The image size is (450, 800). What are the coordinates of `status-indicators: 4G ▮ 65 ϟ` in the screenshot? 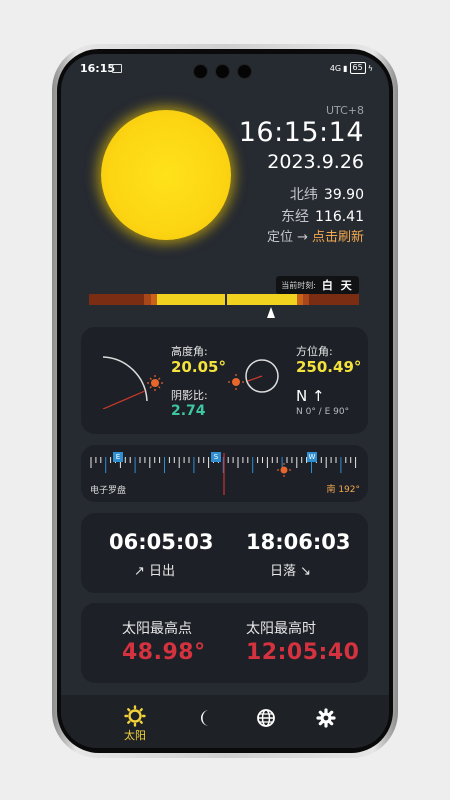 It's located at (351, 68).